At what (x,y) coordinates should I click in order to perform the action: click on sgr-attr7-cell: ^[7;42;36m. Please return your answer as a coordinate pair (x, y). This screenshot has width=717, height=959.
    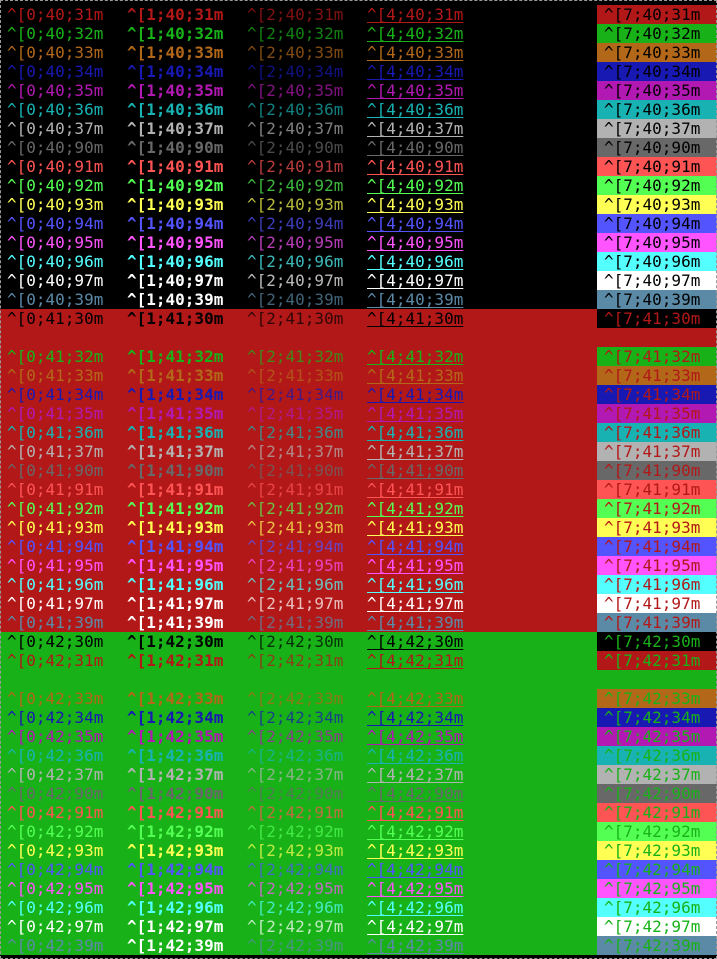
    Looking at the image, I should click on (657, 755).